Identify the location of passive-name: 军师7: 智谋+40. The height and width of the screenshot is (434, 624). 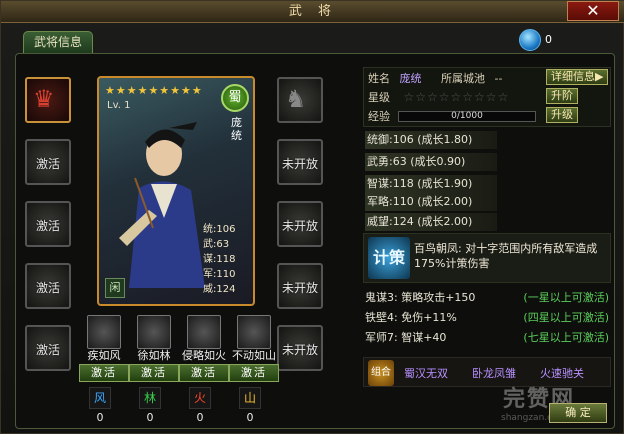
(406, 337).